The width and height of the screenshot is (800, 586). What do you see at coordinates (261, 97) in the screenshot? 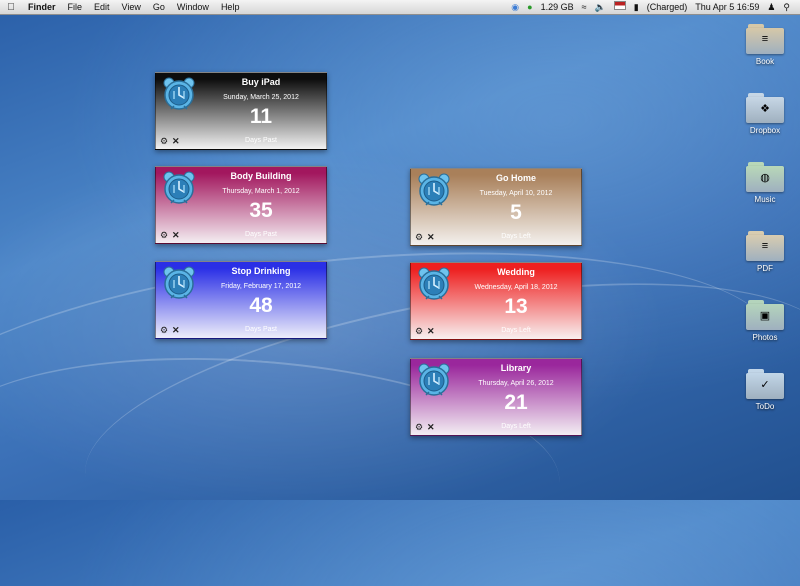
I see `widget-date: Sunday, March 25, 2012` at bounding box center [261, 97].